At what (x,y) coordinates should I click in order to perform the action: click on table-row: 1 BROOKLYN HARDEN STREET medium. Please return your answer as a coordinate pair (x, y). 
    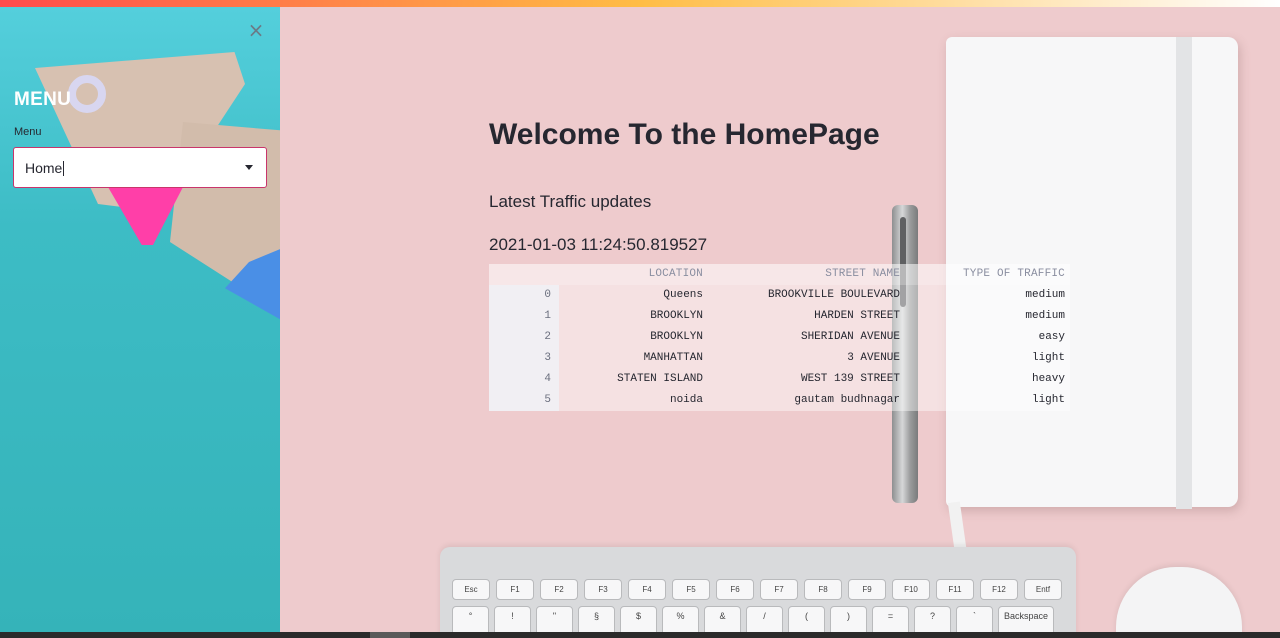
    Looking at the image, I should click on (779, 316).